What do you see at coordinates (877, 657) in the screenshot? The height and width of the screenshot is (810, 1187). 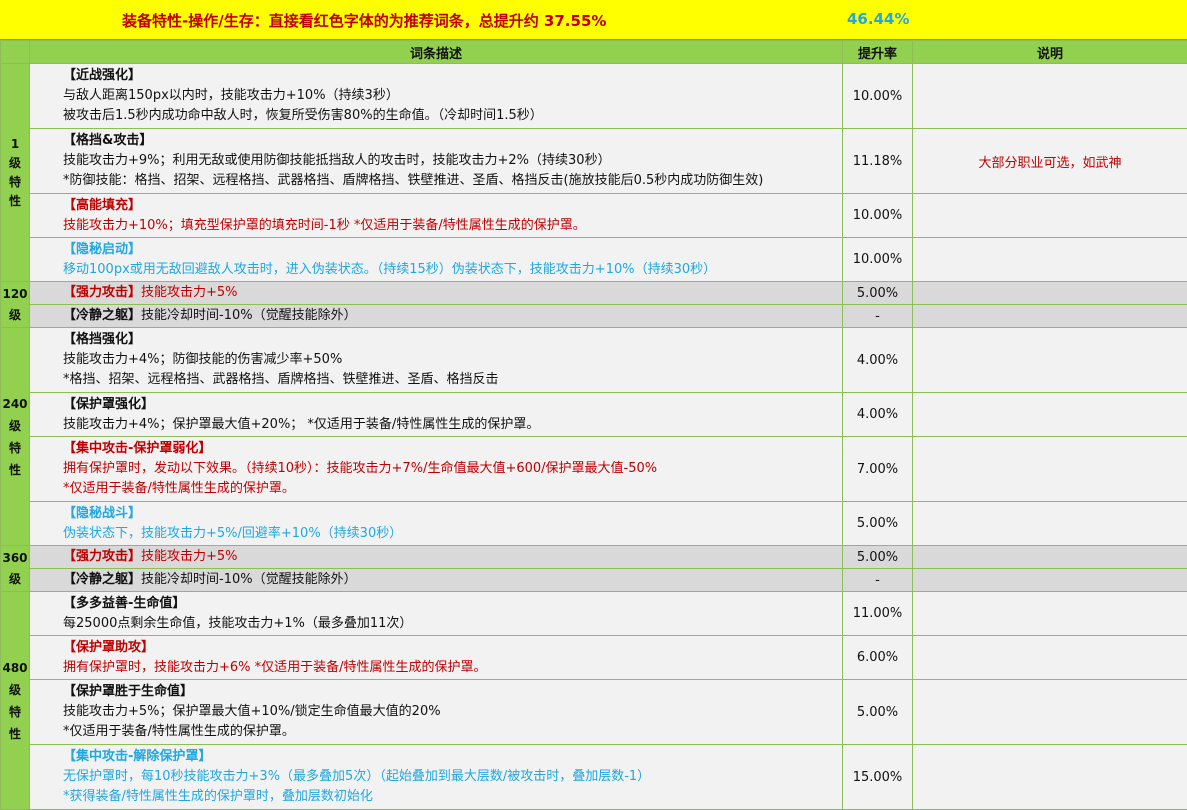 I see `row-rate: 6.00%` at bounding box center [877, 657].